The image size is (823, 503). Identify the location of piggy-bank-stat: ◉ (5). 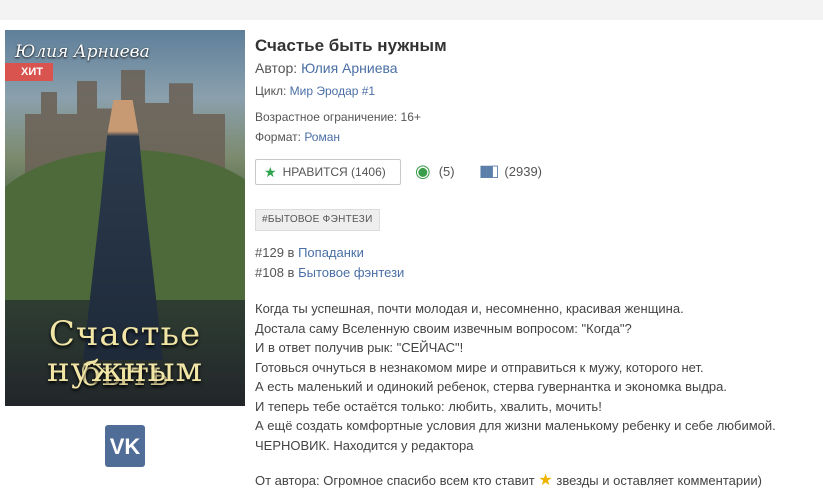
(435, 171).